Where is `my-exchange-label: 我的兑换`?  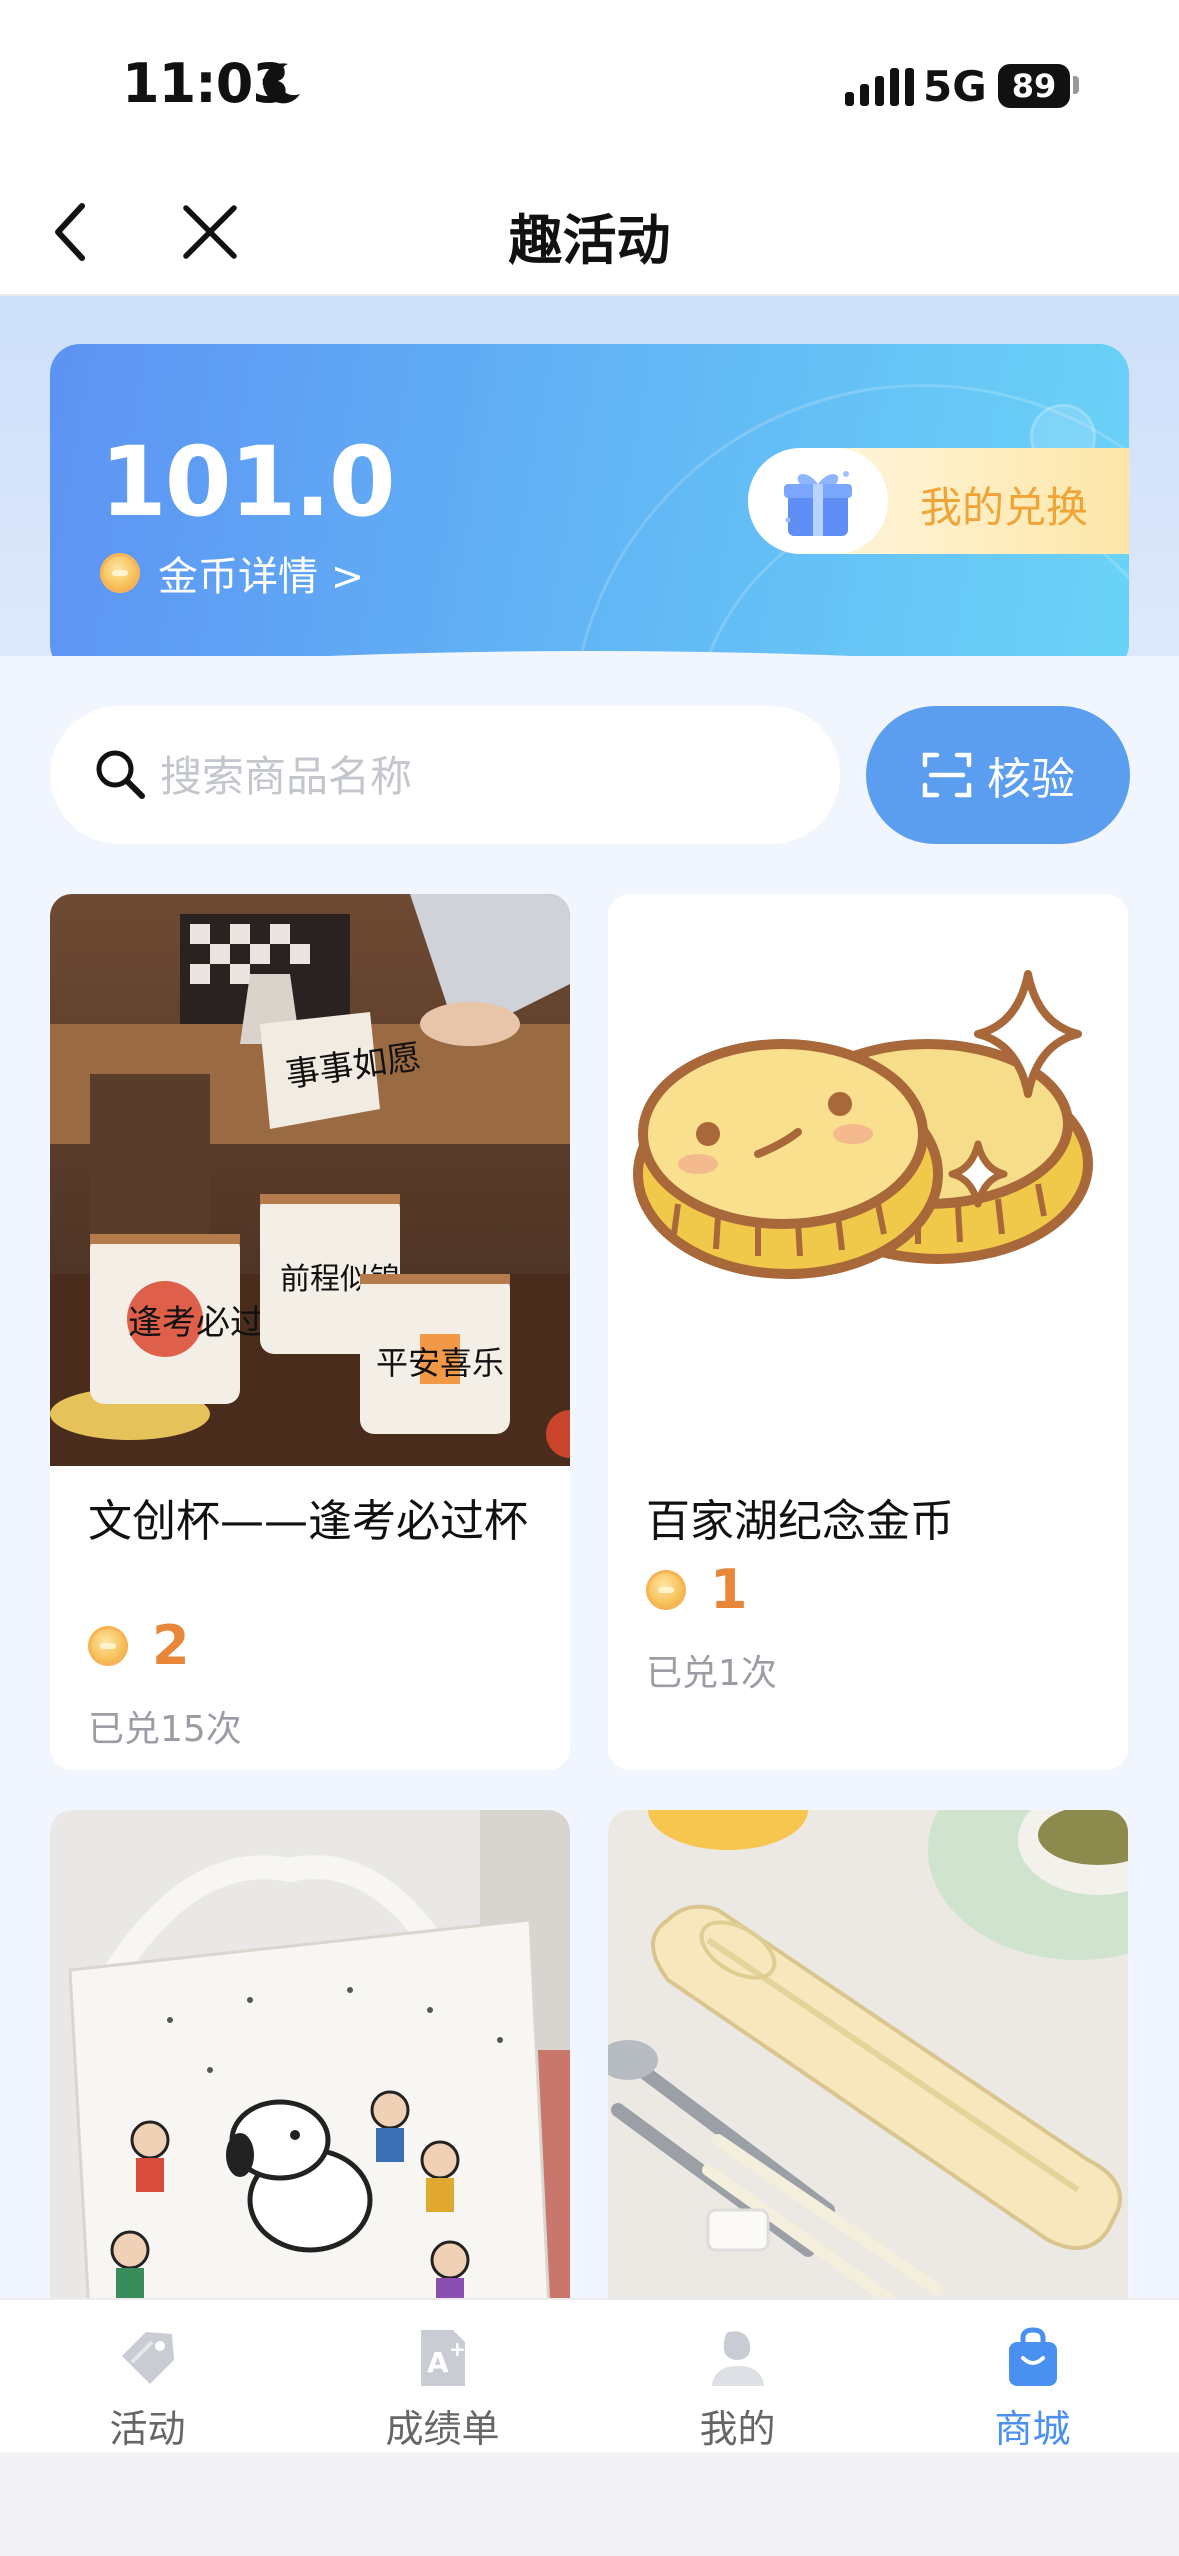 my-exchange-label: 我的兑换 is located at coordinates (1004, 507).